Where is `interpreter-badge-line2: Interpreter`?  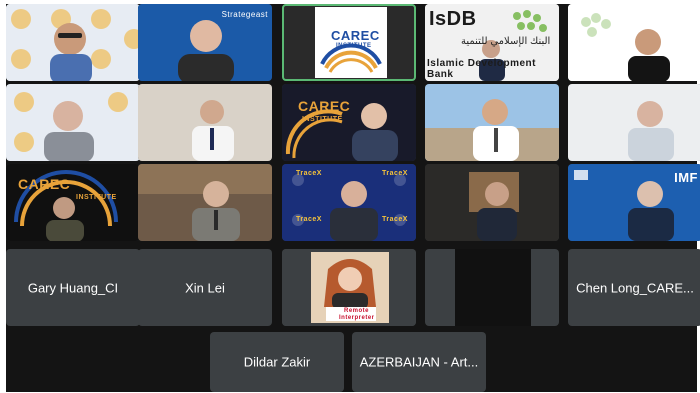 interpreter-badge-line2: Interpreter is located at coordinates (357, 318).